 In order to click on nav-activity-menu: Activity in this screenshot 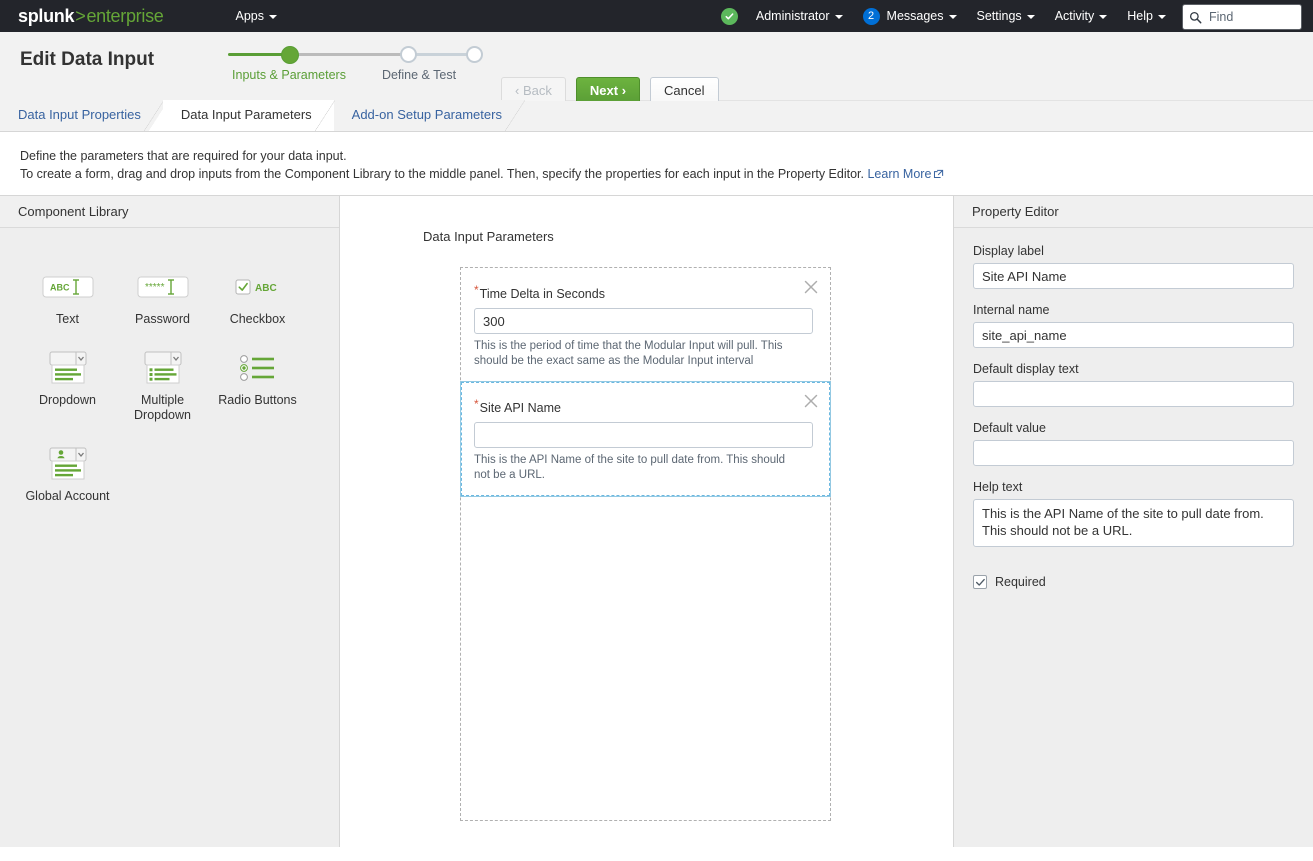, I will do `click(1081, 16)`.